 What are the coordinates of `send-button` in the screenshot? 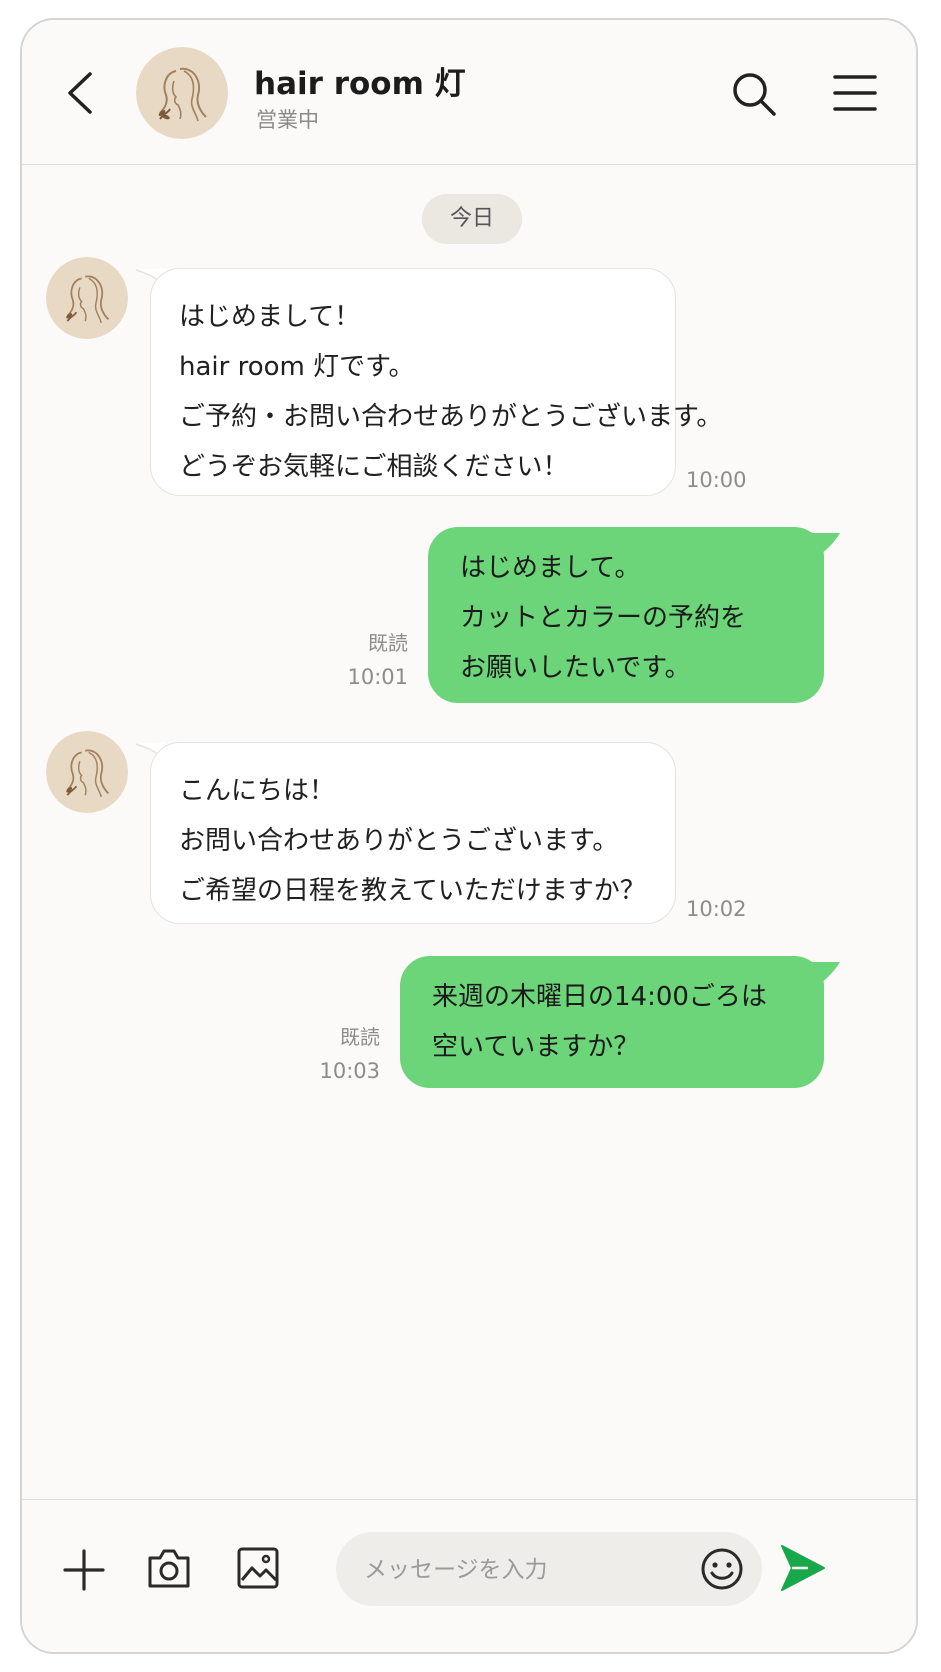 It's located at (802, 1568).